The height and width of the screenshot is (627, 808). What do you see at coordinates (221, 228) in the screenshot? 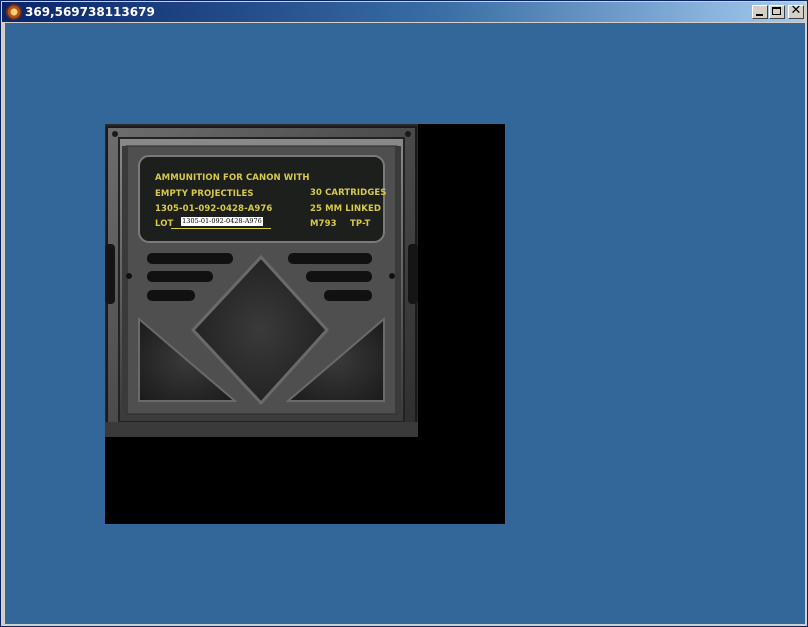
I see `lot-underline` at bounding box center [221, 228].